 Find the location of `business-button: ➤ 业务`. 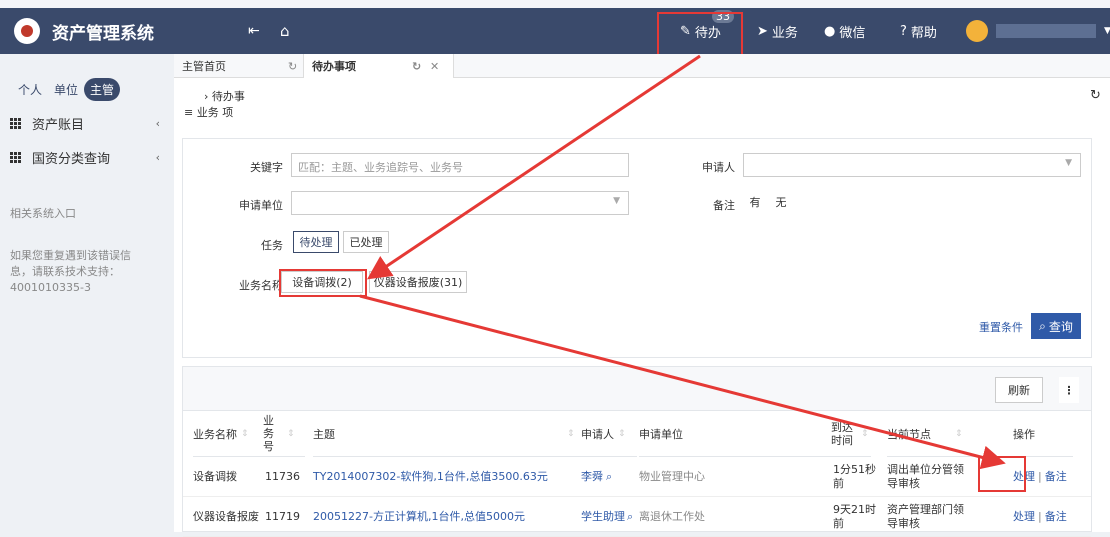

business-button: ➤ 业务 is located at coordinates (777, 31).